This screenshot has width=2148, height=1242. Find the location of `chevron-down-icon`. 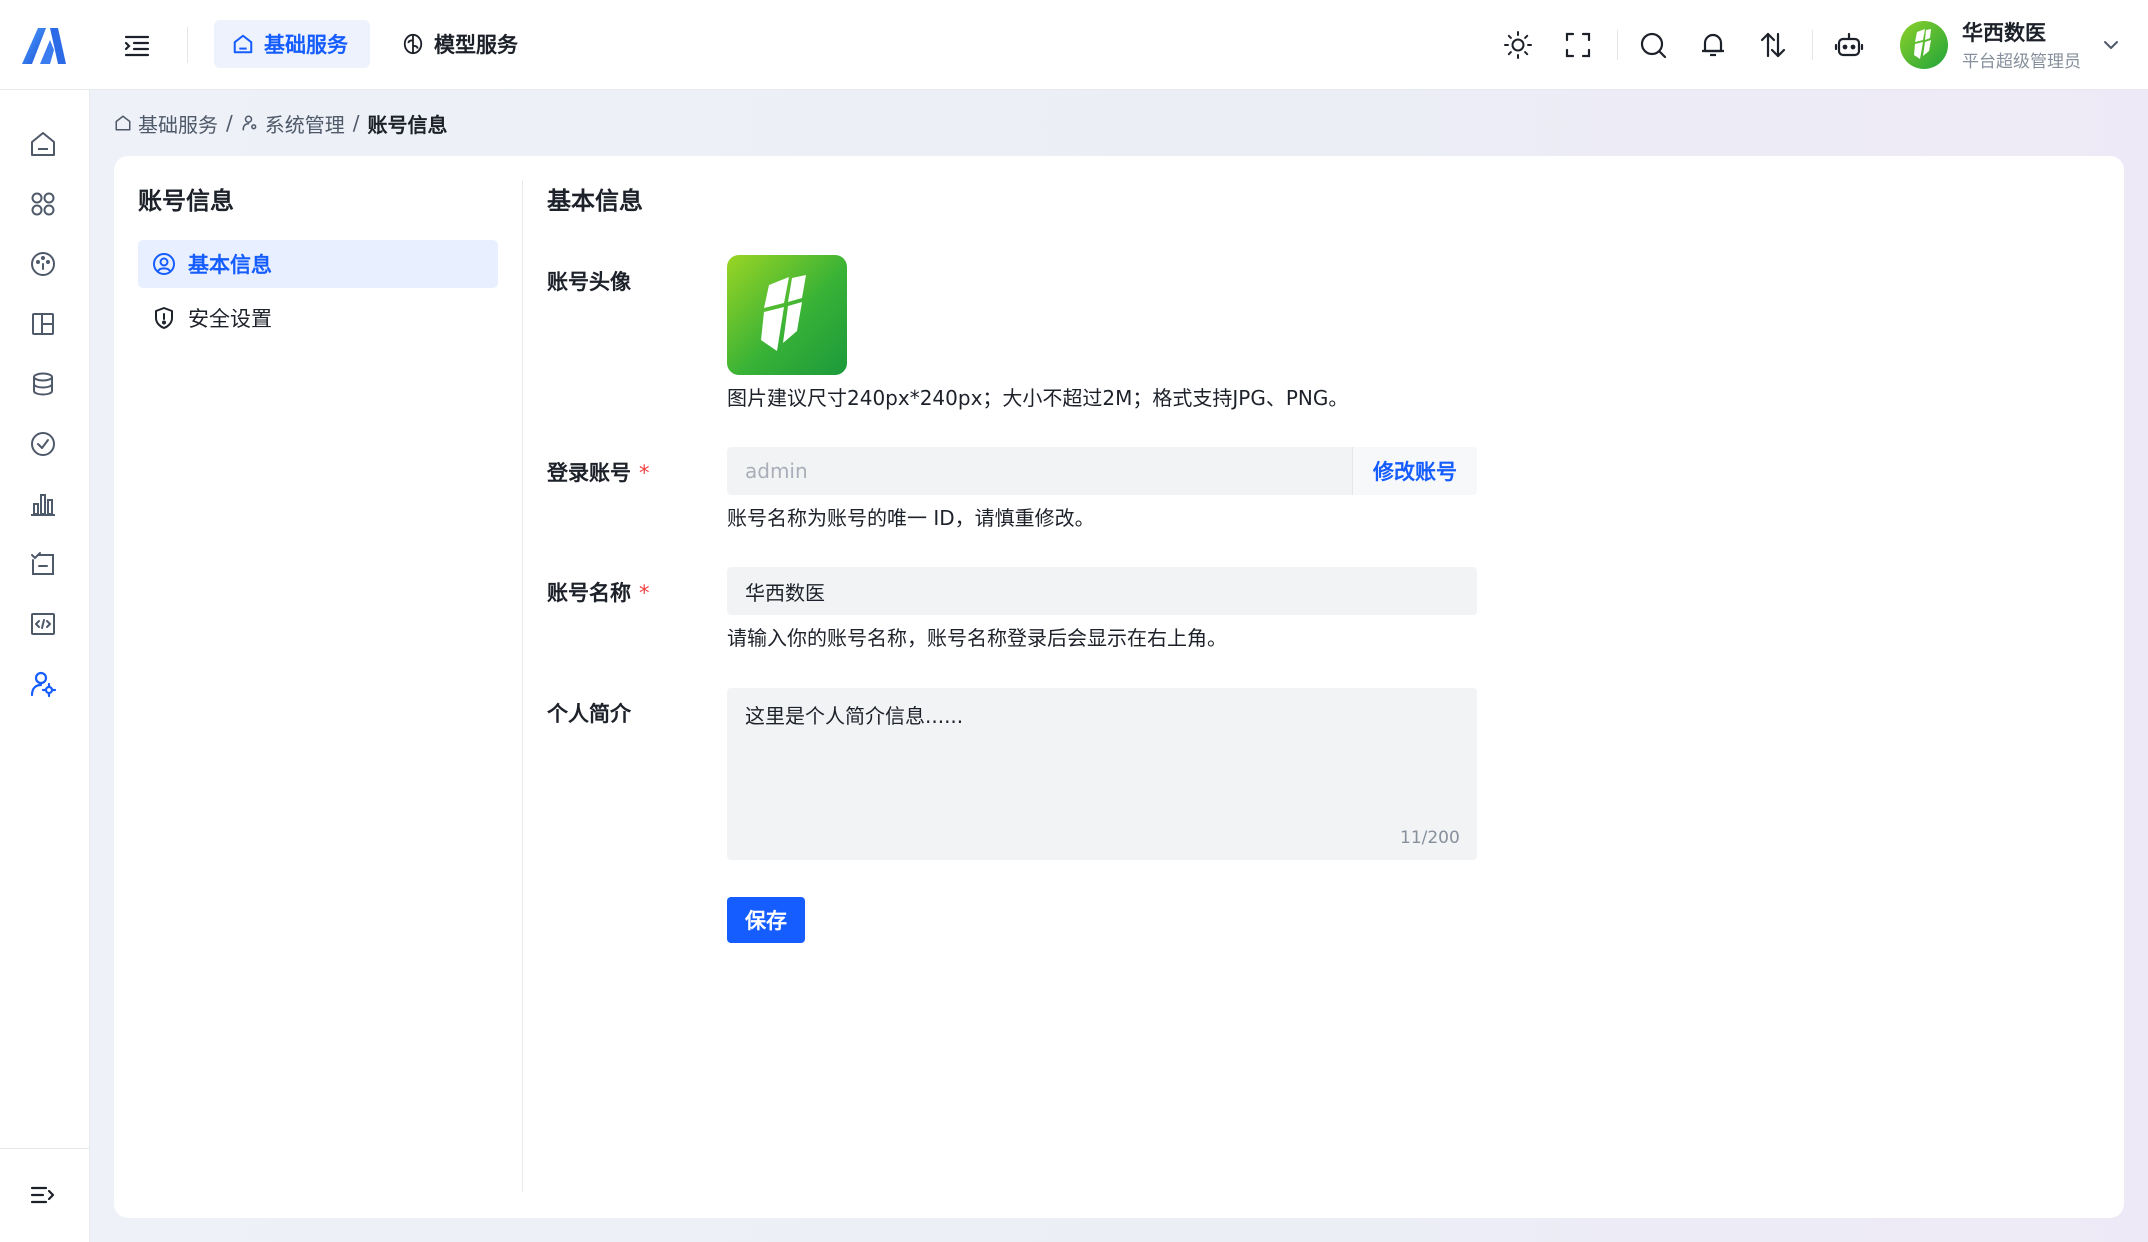

chevron-down-icon is located at coordinates (2111, 45).